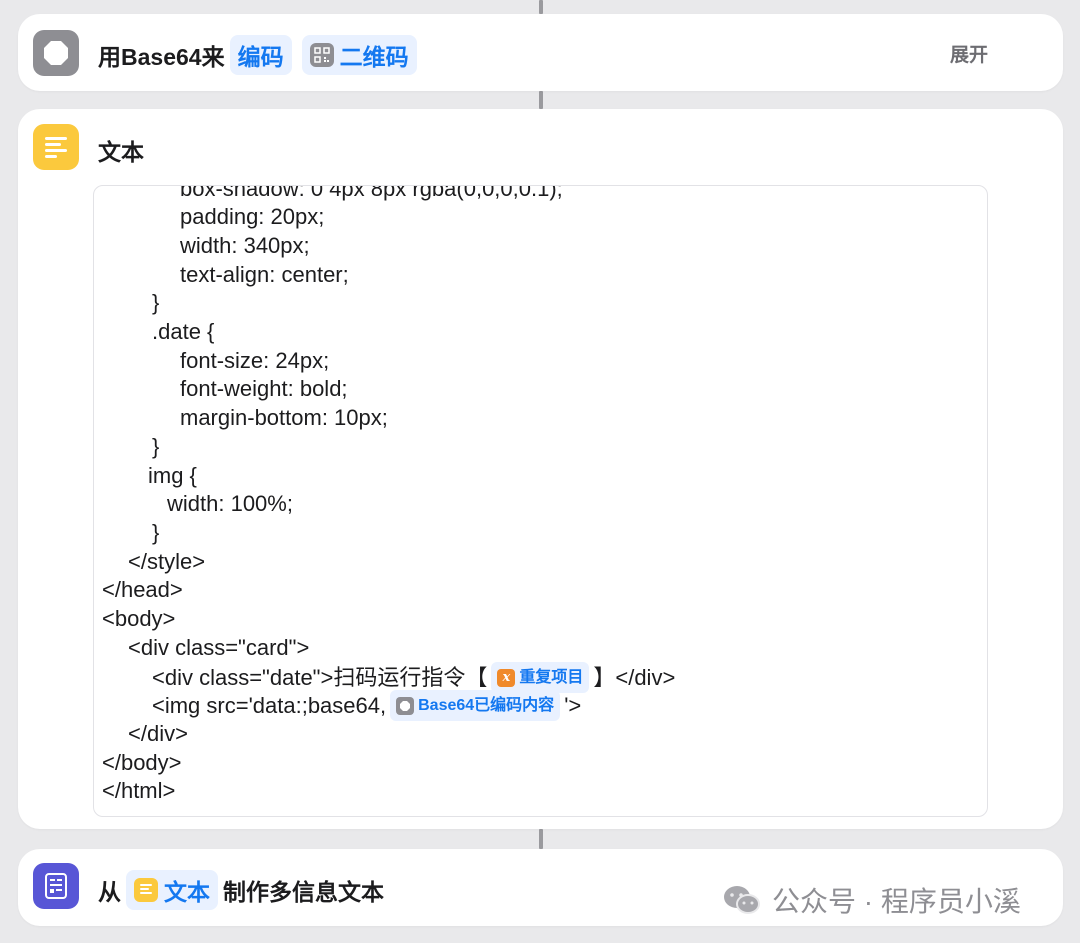 The height and width of the screenshot is (943, 1080). I want to click on code-line: </head>, so click(142, 589).